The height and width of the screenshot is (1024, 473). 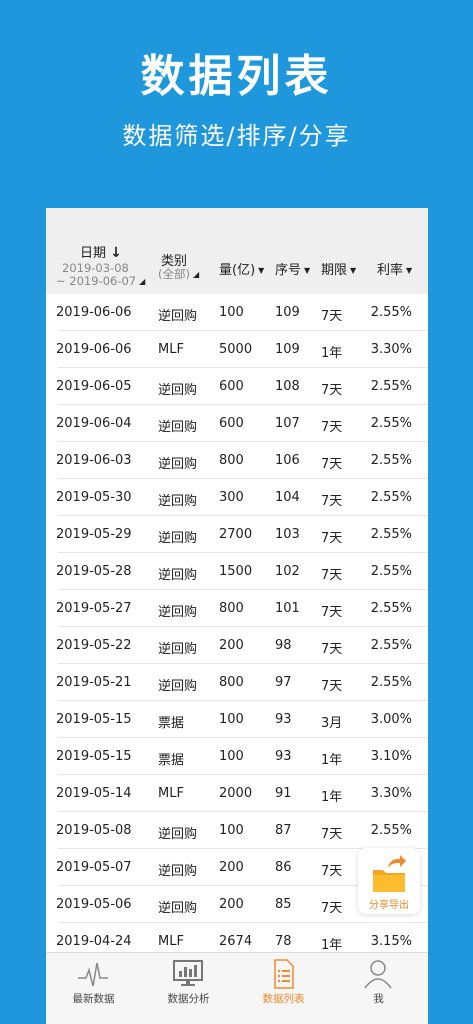 I want to click on amount-header-label: 量(亿), so click(x=237, y=270).